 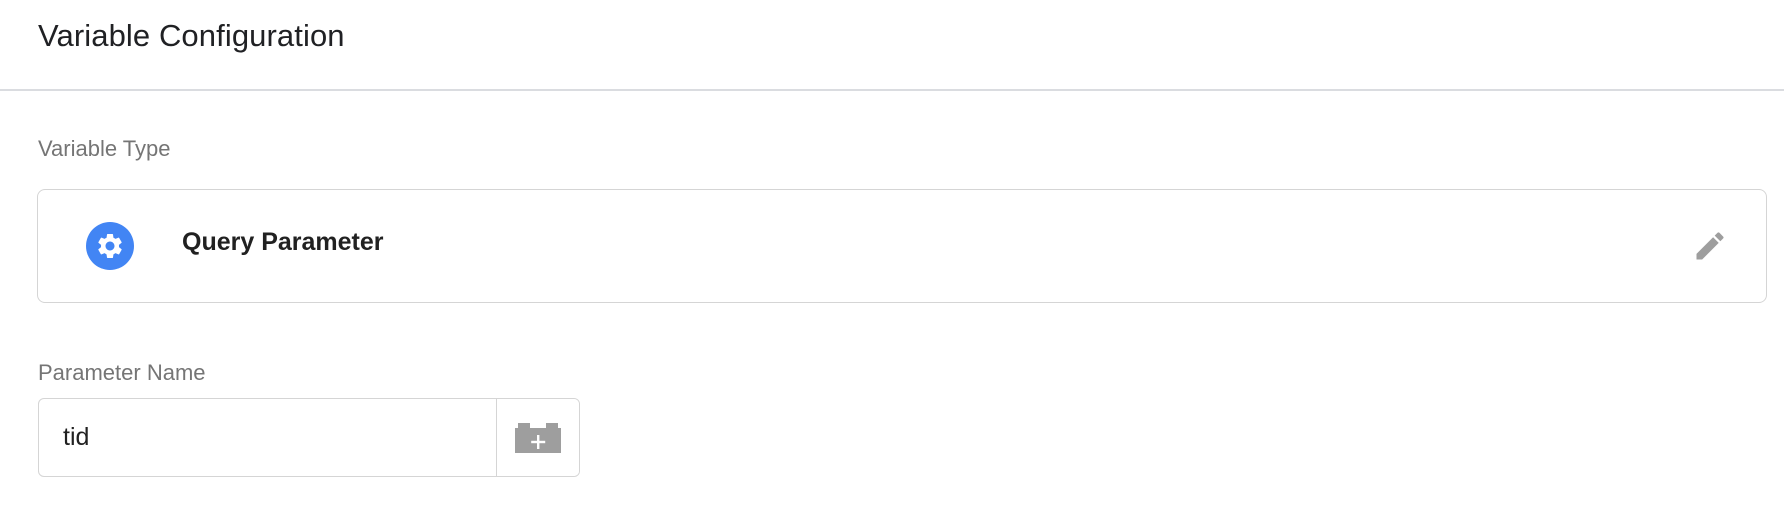 I want to click on gear-icon, so click(x=110, y=246).